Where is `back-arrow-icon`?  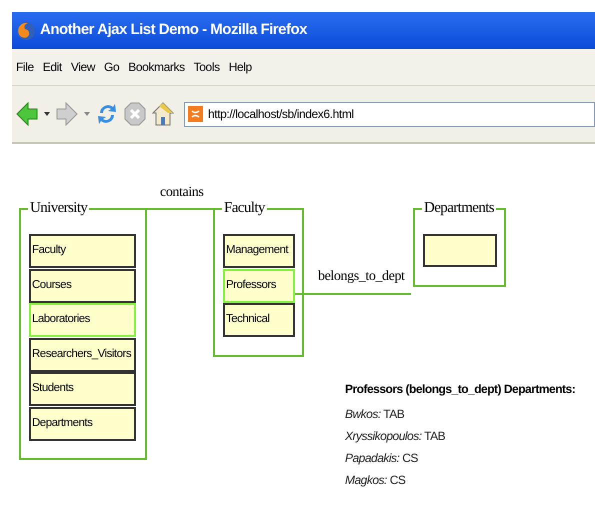
back-arrow-icon is located at coordinates (27, 114).